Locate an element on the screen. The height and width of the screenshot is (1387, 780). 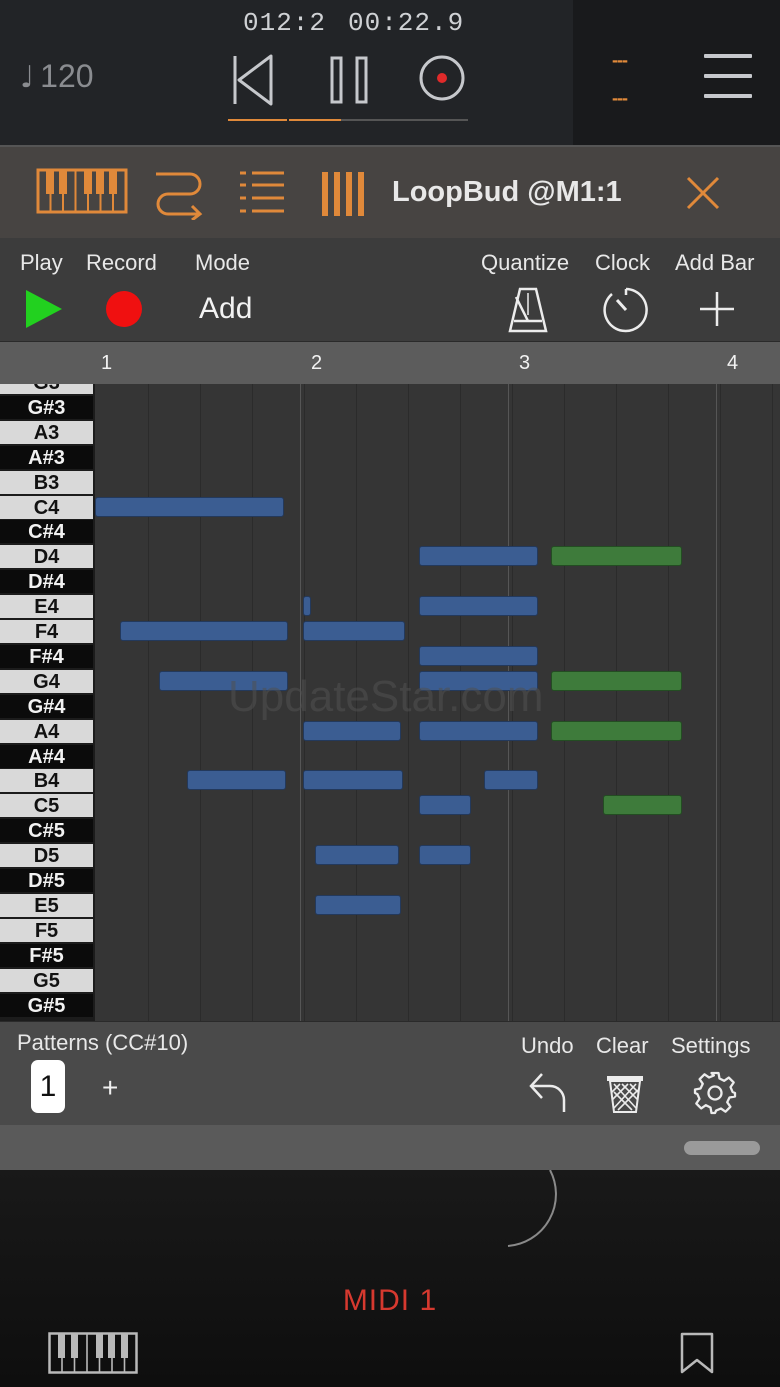
midi-note-g4 is located at coordinates (616, 680).